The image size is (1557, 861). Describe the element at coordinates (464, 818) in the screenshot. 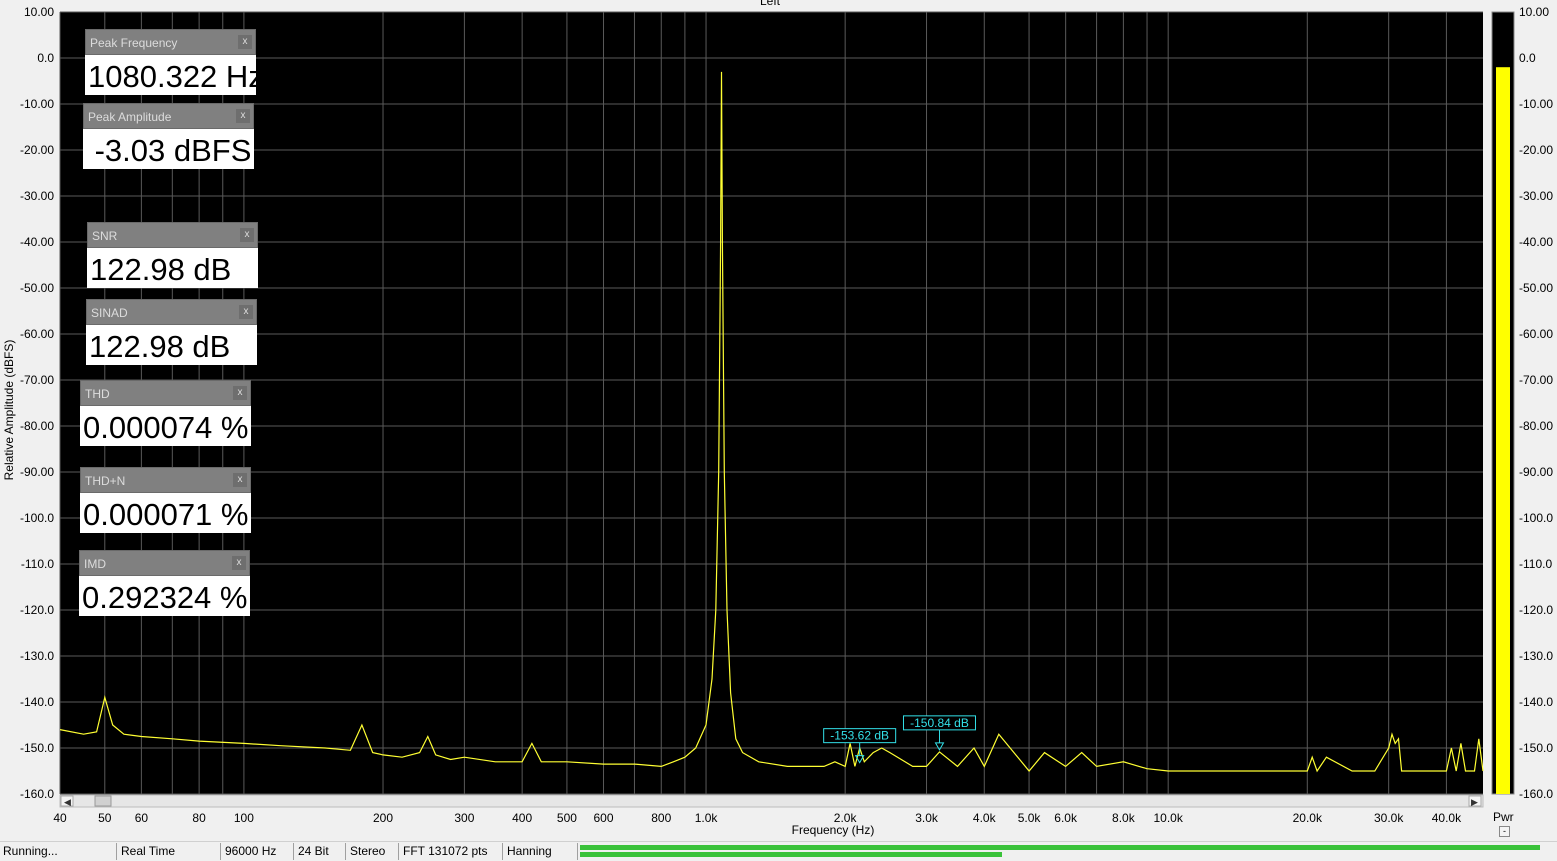

I see `x-tick-label: 300` at that location.